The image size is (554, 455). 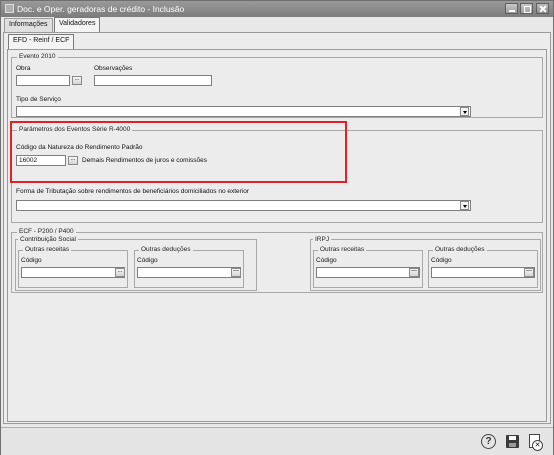 I want to click on cs-deducoes-lookup-button: —, so click(x=236, y=272).